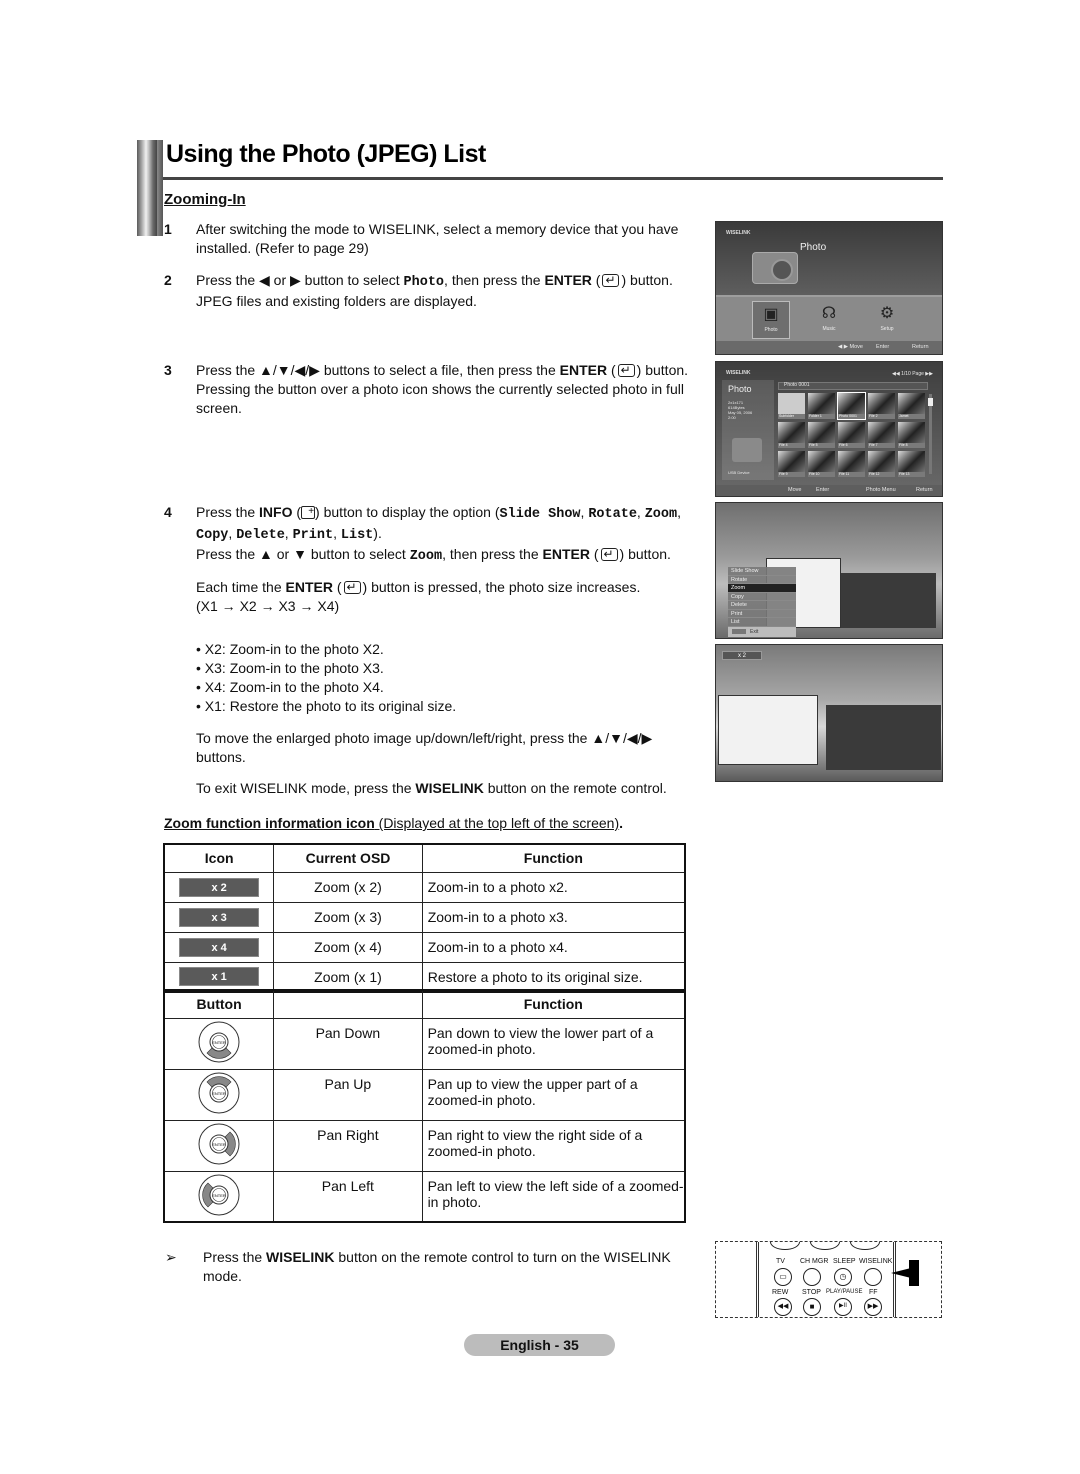  What do you see at coordinates (911, 416) in the screenshot?
I see `thumbnail-caption: Jamet` at bounding box center [911, 416].